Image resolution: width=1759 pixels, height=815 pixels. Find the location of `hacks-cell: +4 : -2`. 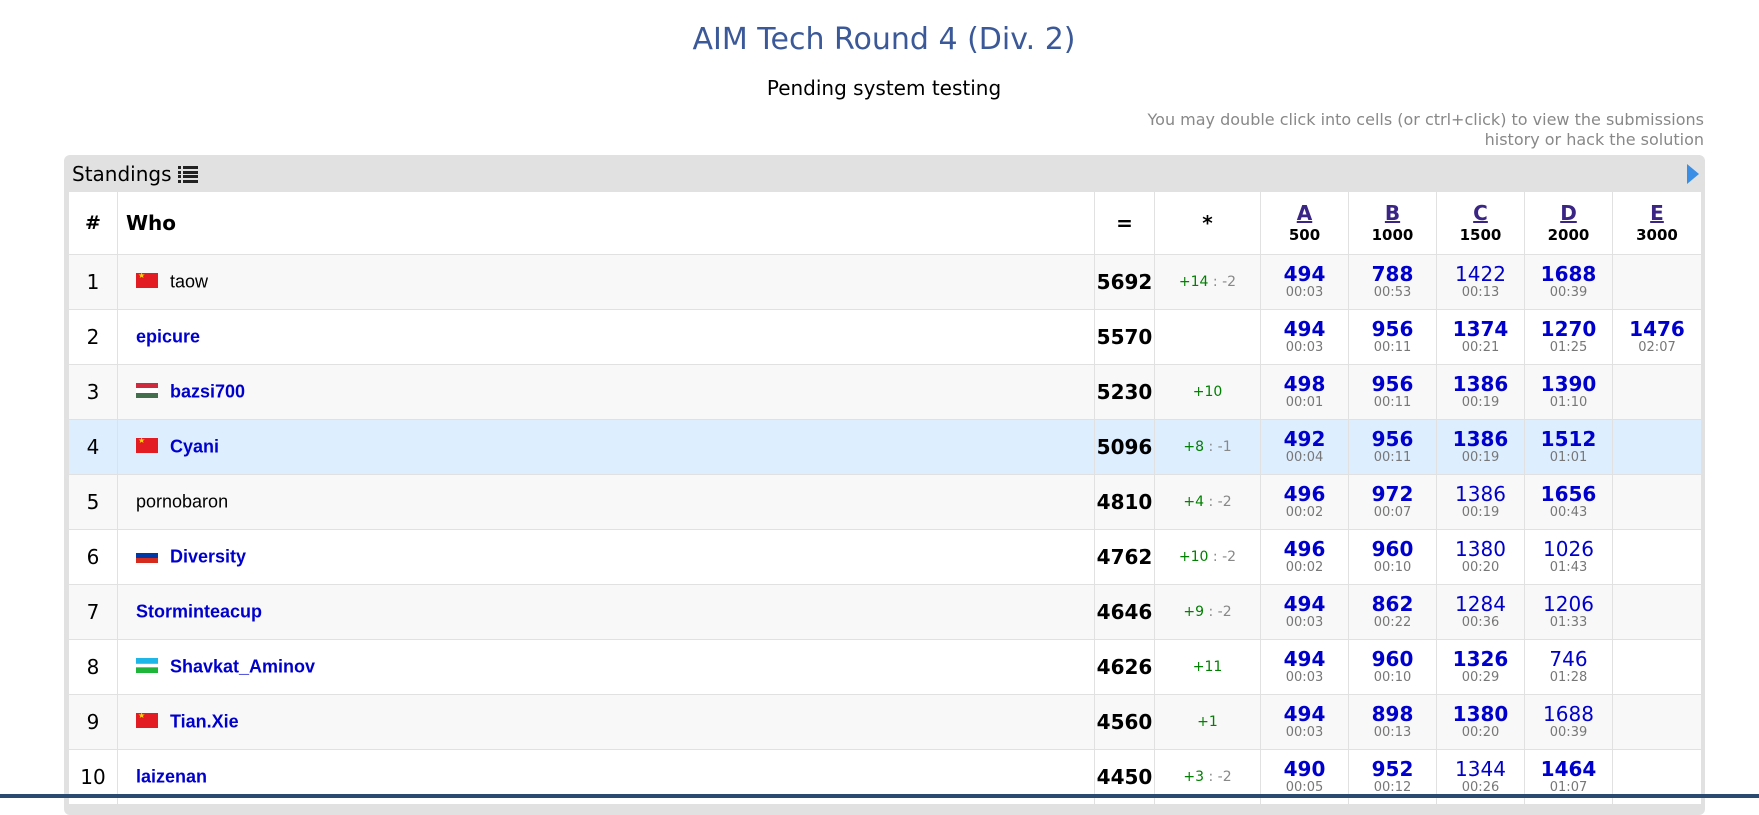

hacks-cell: +4 : -2 is located at coordinates (1207, 502).